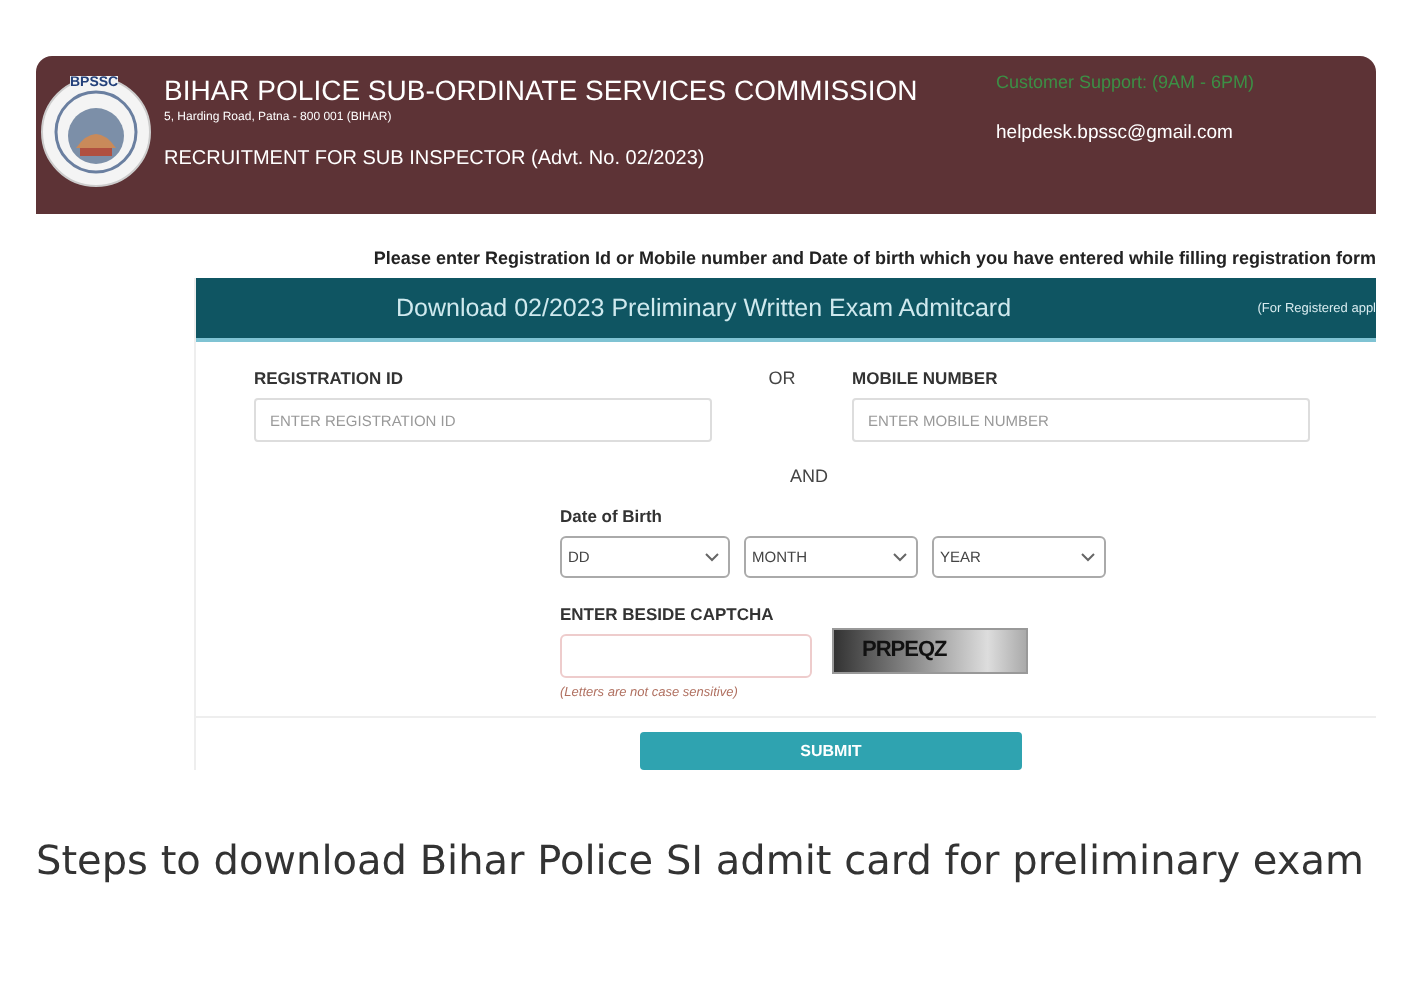  What do you see at coordinates (873, 258) in the screenshot?
I see `instruction-text: Please enter Registration Id or Mobile number and Date of birth which you have entered while filling registration form` at bounding box center [873, 258].